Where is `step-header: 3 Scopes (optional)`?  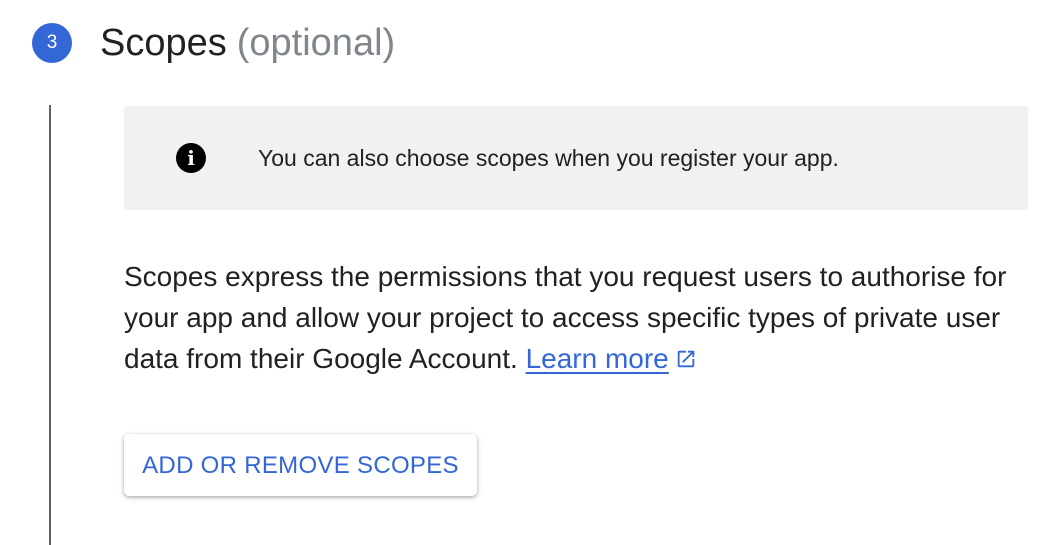
step-header: 3 Scopes (optional) is located at coordinates (213, 43).